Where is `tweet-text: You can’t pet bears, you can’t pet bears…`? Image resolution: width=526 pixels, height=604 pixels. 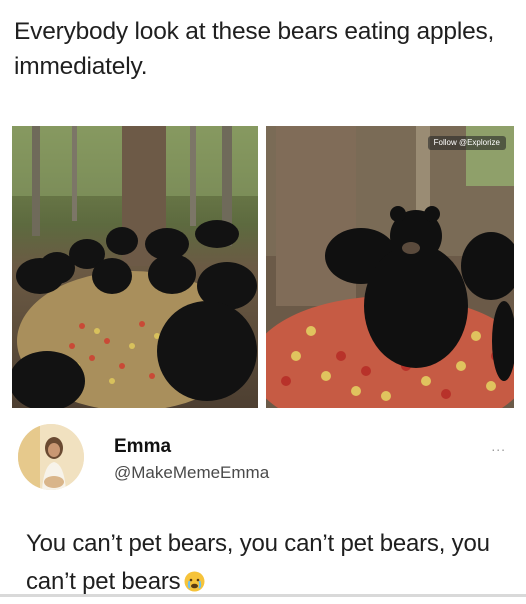
tweet-text: You can’t pet bears, you can’t pet bears… is located at coordinates (271, 563).